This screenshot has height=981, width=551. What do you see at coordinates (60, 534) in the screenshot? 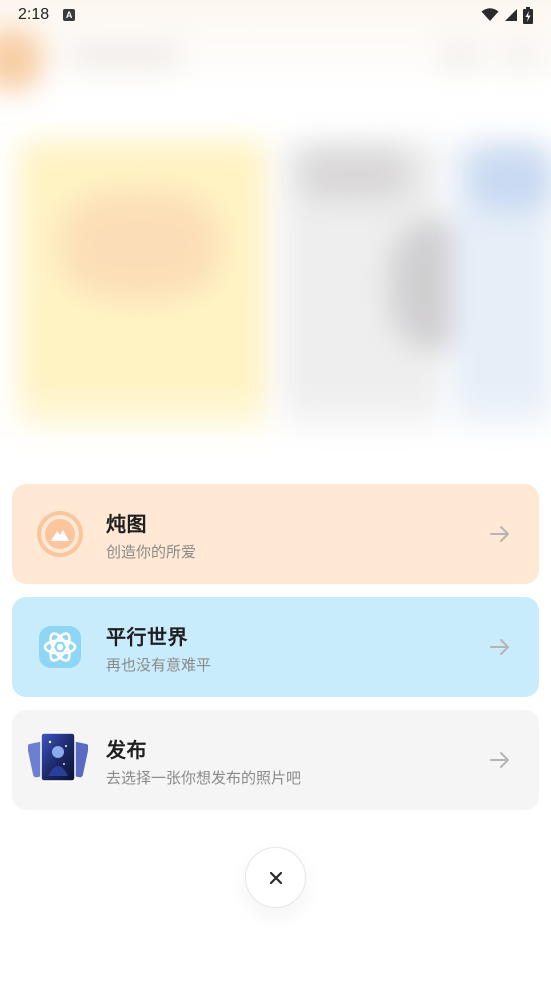
I see `mountain-badge-icon` at bounding box center [60, 534].